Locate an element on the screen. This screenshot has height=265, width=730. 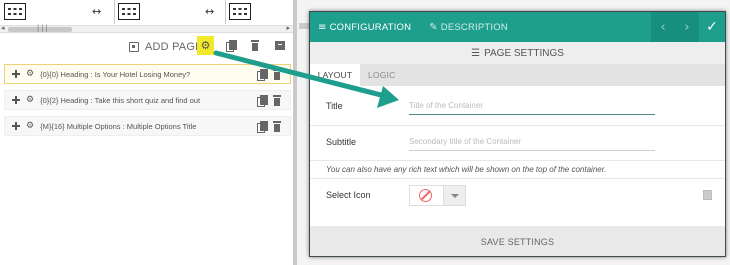
tab-layout: LAYOUT is located at coordinates (335, 75).